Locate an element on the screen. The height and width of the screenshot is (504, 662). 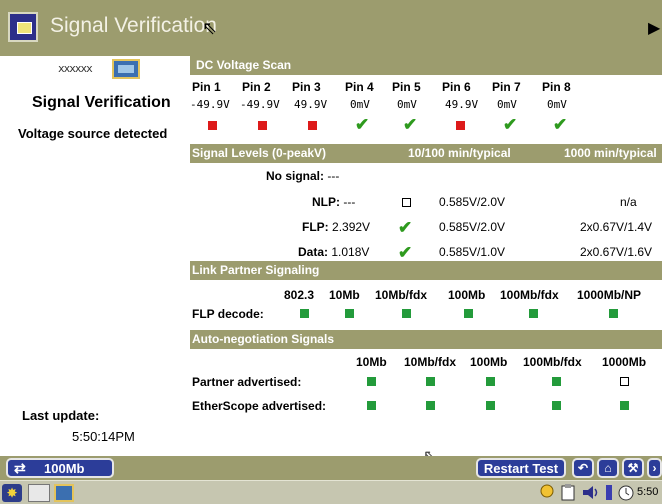
back-button: ↶ is located at coordinates (583, 468).